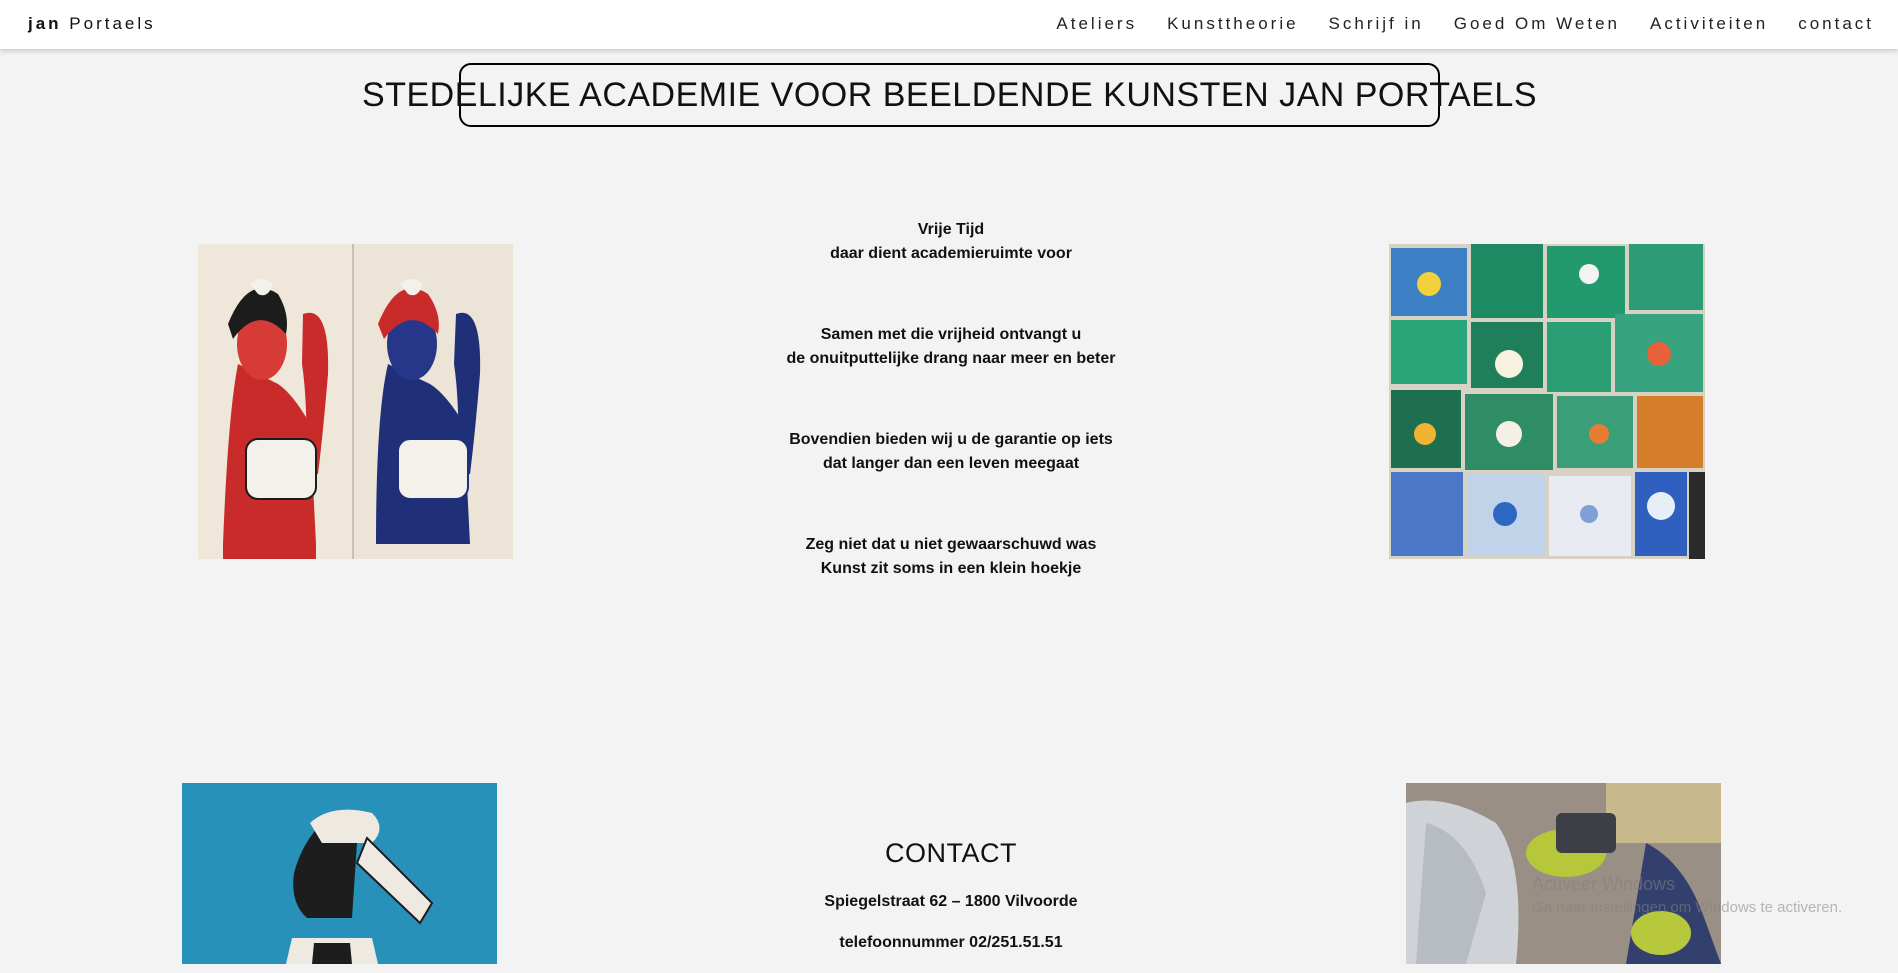  Describe the element at coordinates (1547, 401) in the screenshot. I see `diorama-boxes-image` at that location.